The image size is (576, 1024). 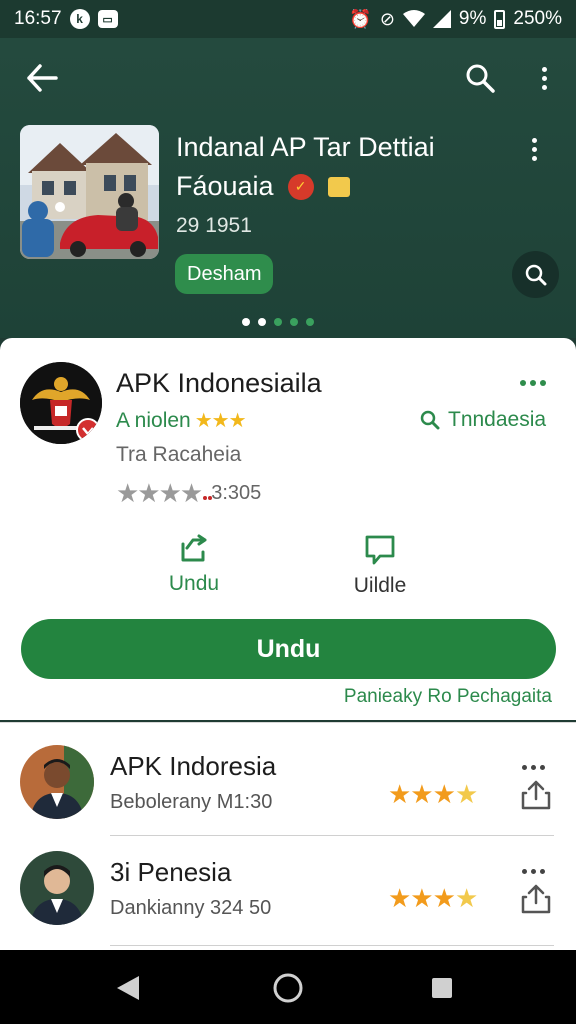 What do you see at coordinates (534, 149) in the screenshot?
I see `hero-more-icon` at bounding box center [534, 149].